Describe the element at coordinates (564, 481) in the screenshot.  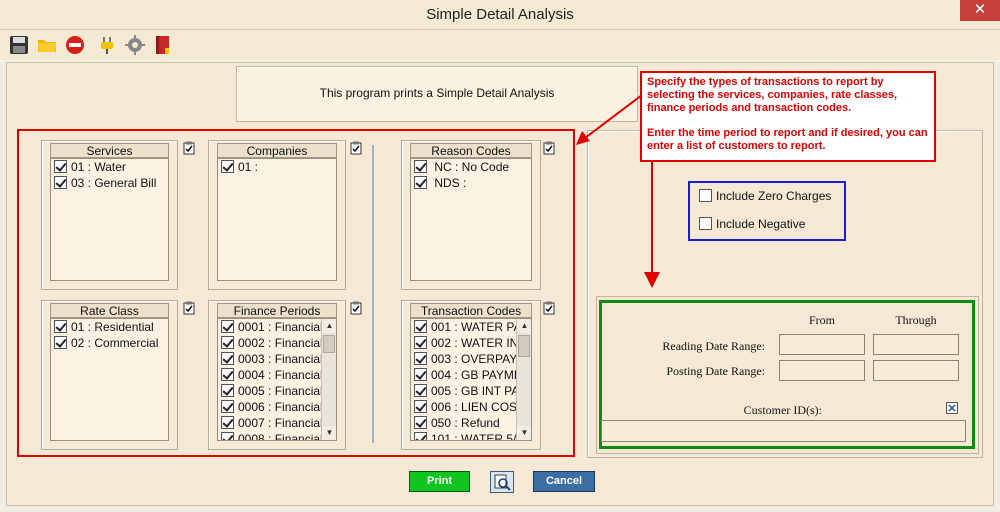
I see `cancel-button: Cancel` at that location.